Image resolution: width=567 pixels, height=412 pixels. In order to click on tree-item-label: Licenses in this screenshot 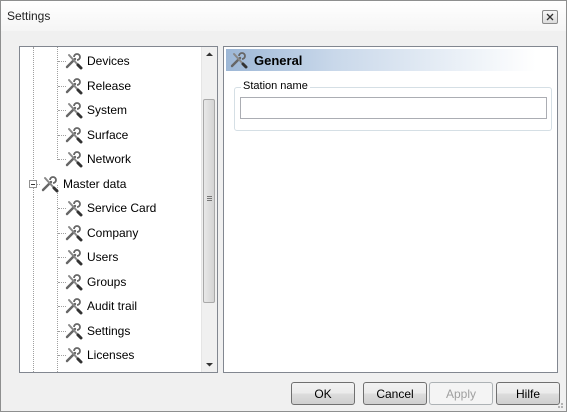, I will do `click(111, 355)`.